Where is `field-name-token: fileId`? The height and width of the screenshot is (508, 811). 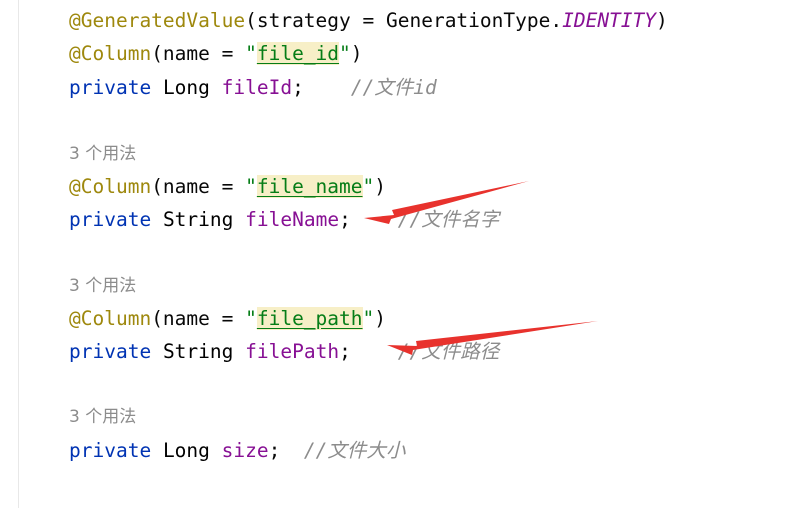
field-name-token: fileId is located at coordinates (257, 87).